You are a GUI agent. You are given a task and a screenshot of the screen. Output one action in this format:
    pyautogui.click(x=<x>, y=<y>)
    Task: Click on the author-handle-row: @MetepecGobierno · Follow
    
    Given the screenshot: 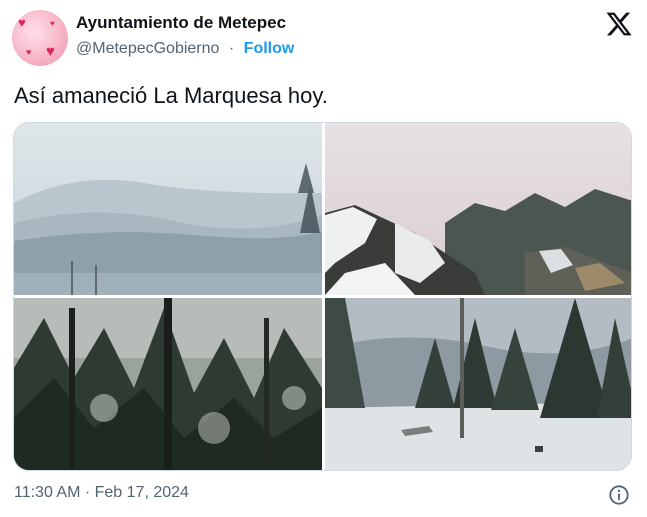 What is the action you would take?
    pyautogui.click(x=185, y=49)
    